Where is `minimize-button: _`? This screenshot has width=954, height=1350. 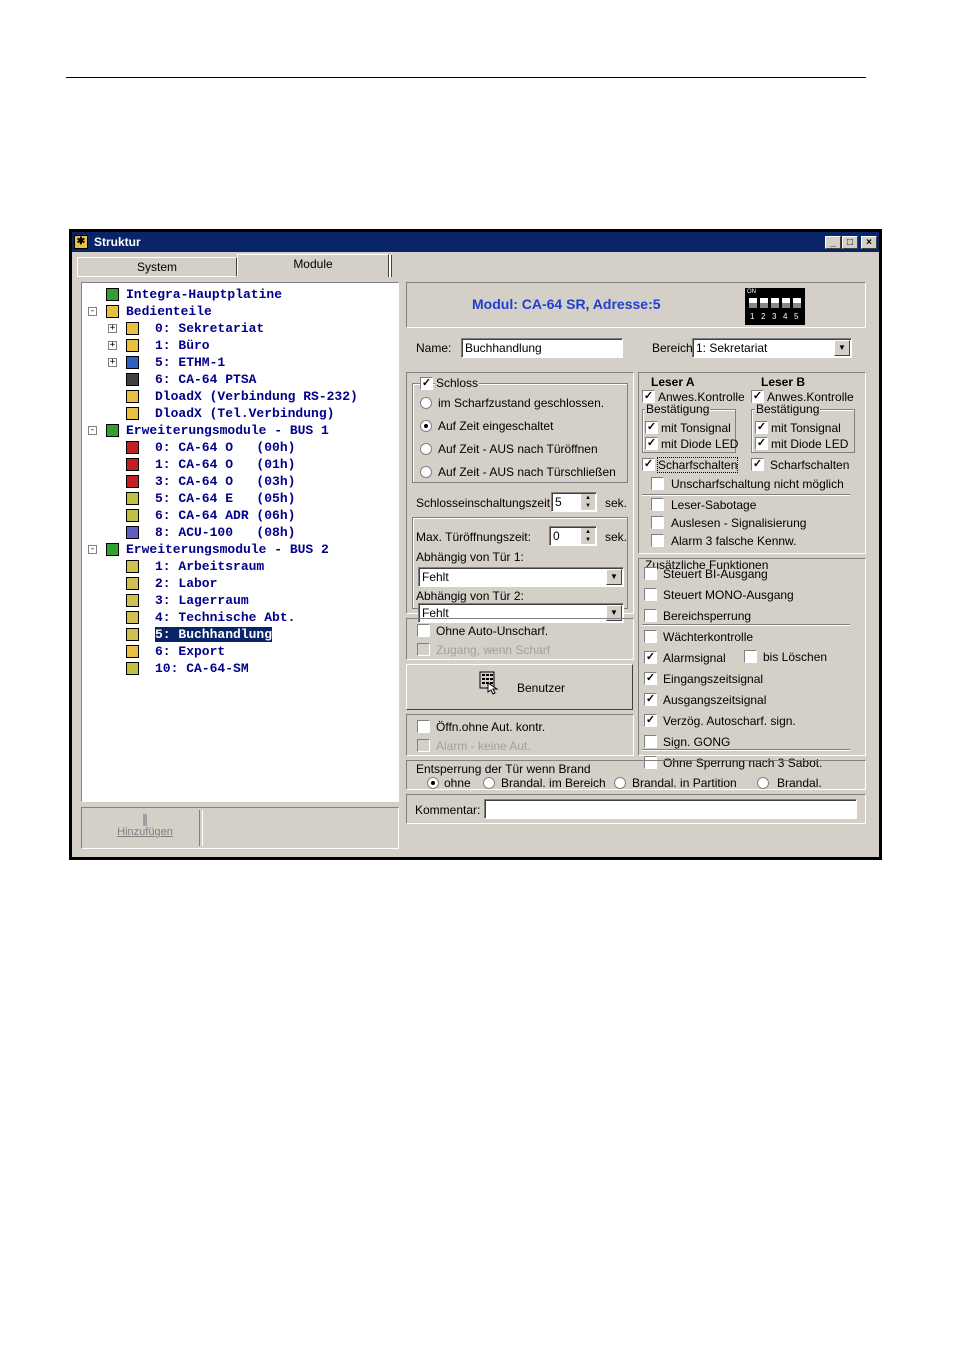
minimize-button: _ is located at coordinates (833, 242).